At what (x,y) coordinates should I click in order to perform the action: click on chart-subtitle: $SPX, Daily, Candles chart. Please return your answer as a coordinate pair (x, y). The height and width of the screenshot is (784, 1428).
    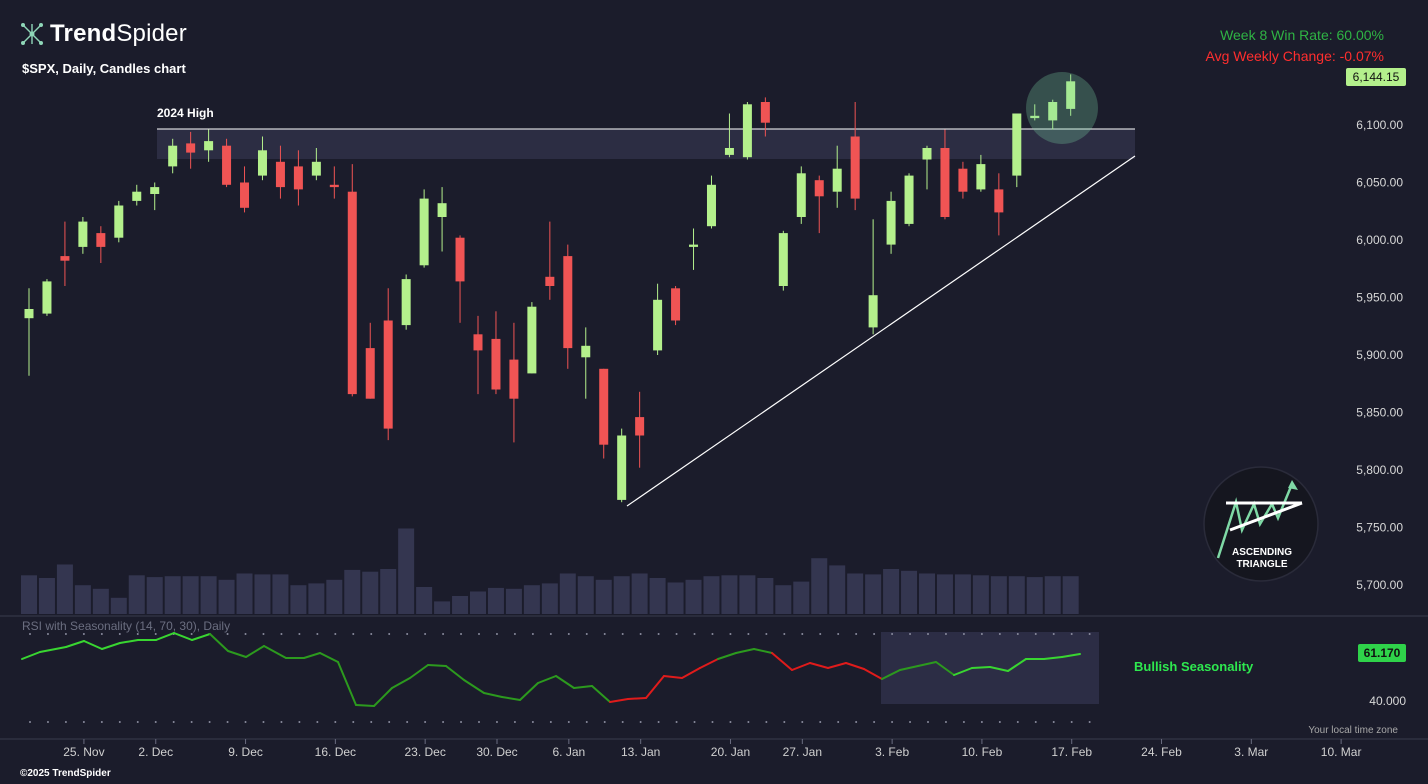
    Looking at the image, I should click on (104, 68).